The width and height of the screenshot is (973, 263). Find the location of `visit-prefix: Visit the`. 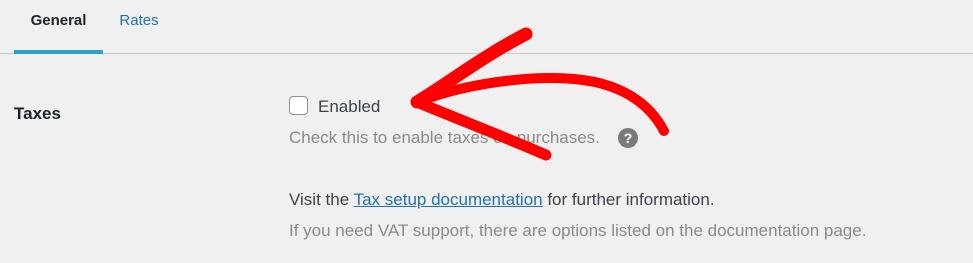

visit-prefix: Visit the is located at coordinates (321, 199).